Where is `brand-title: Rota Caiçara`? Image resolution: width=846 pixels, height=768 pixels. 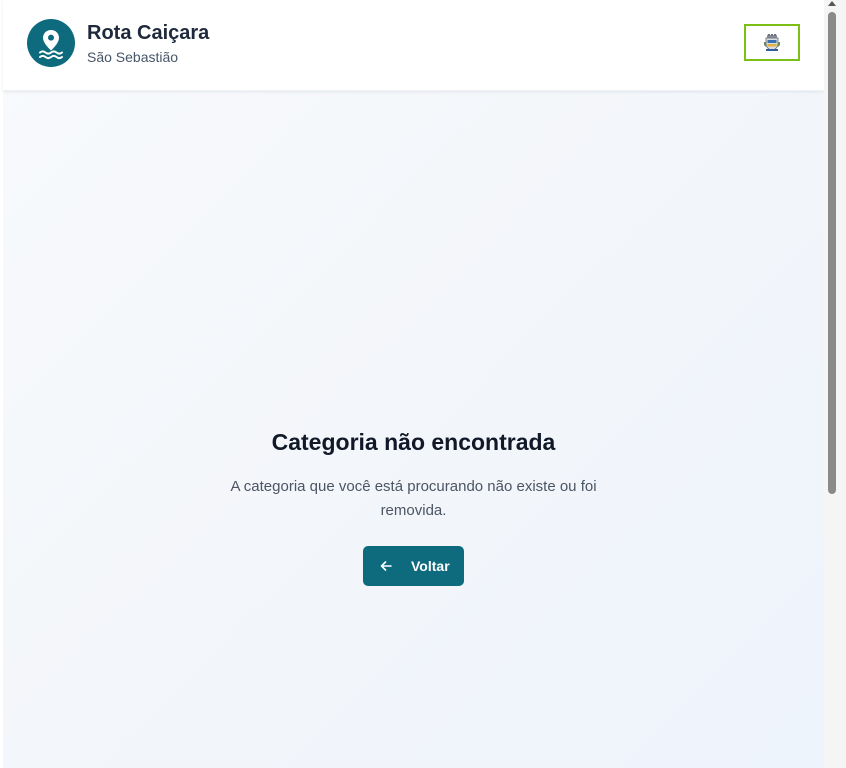
brand-title: Rota Caiçara is located at coordinates (148, 33).